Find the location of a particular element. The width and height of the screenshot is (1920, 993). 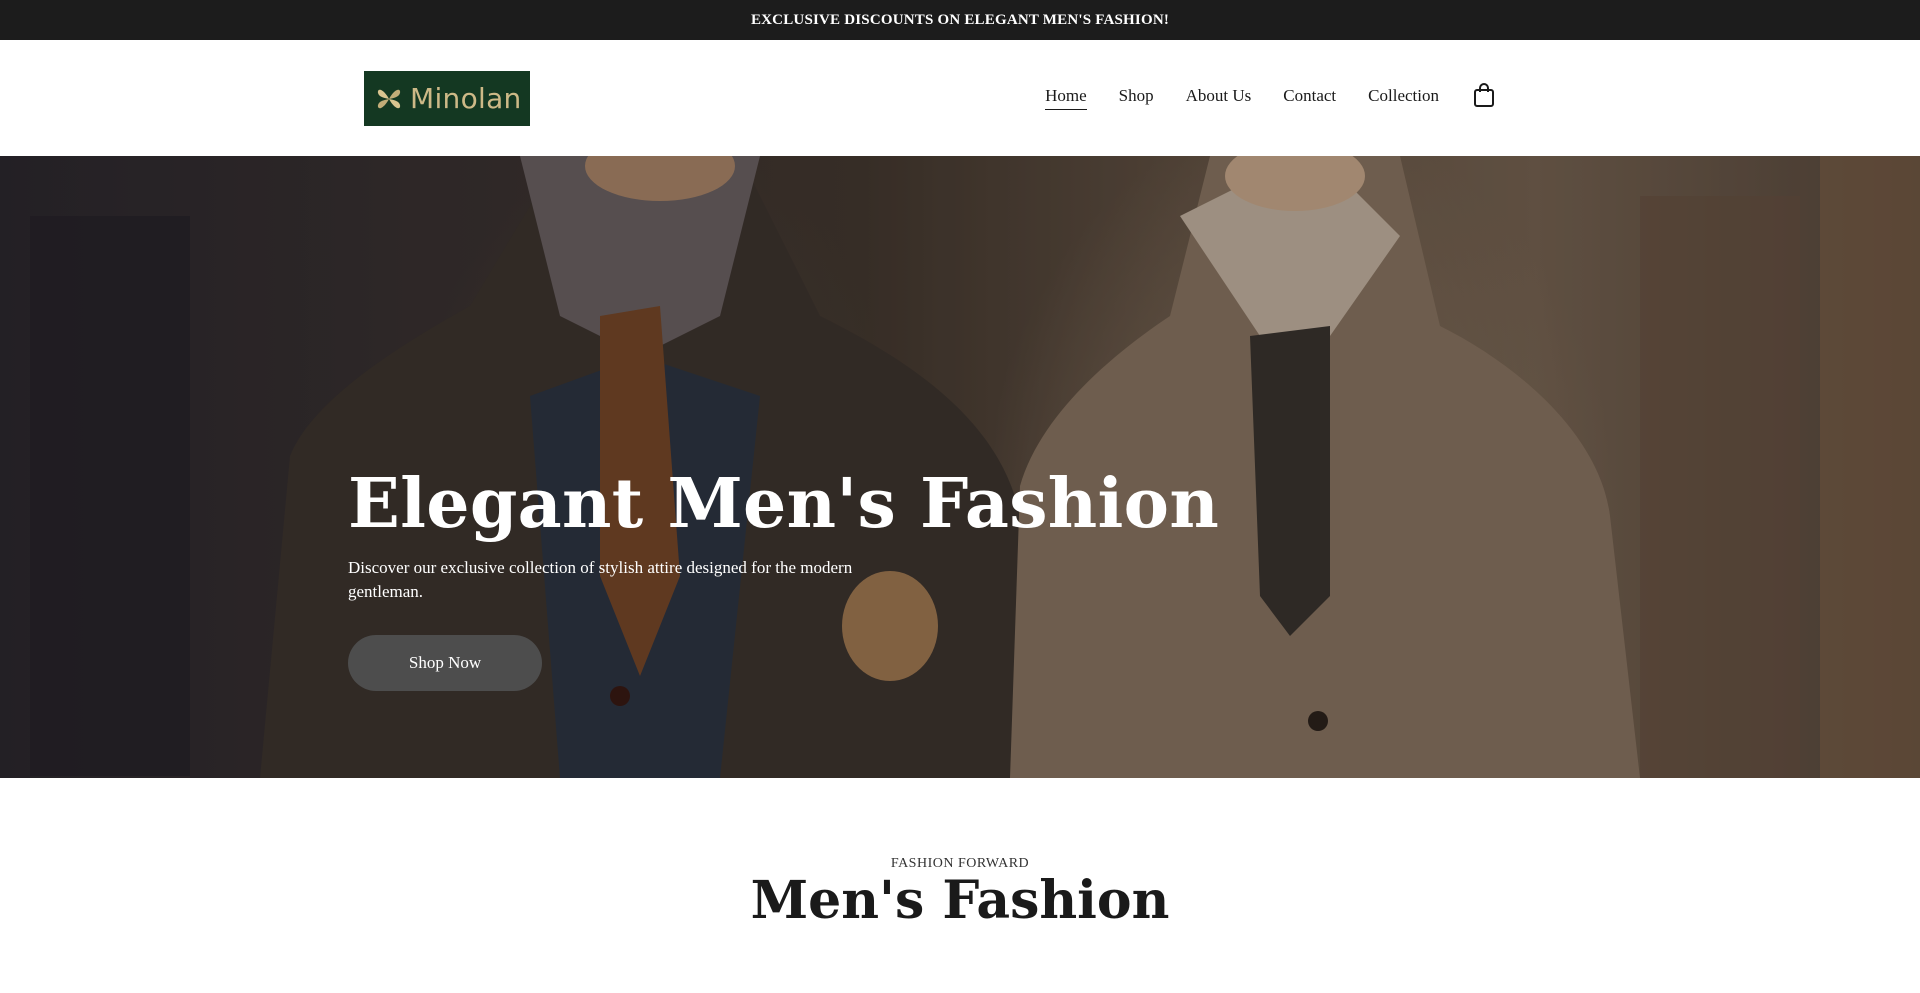

nav-shop: Shop is located at coordinates (1136, 98).